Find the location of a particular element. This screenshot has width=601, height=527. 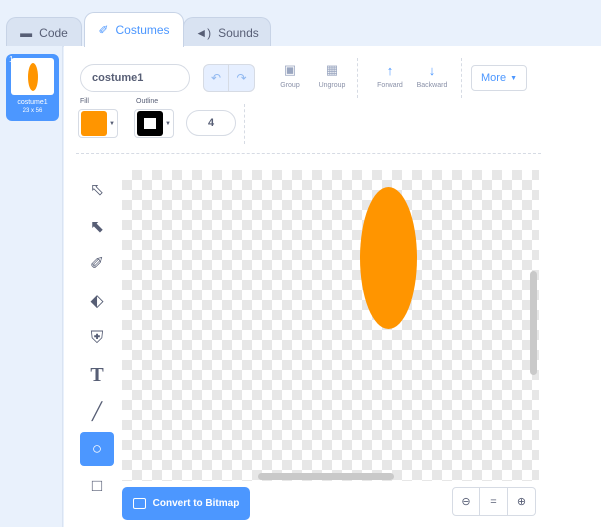

zoom-controls: ⊖ = ⊕ is located at coordinates (494, 501).